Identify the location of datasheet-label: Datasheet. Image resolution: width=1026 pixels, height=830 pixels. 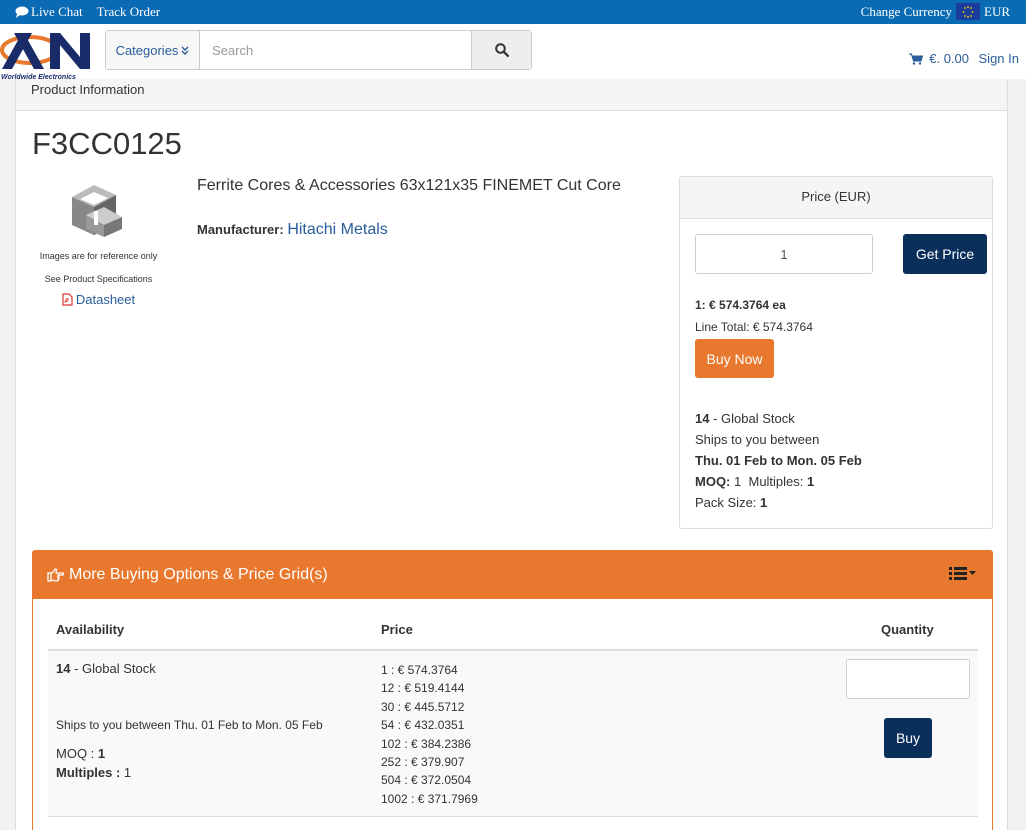
(105, 299).